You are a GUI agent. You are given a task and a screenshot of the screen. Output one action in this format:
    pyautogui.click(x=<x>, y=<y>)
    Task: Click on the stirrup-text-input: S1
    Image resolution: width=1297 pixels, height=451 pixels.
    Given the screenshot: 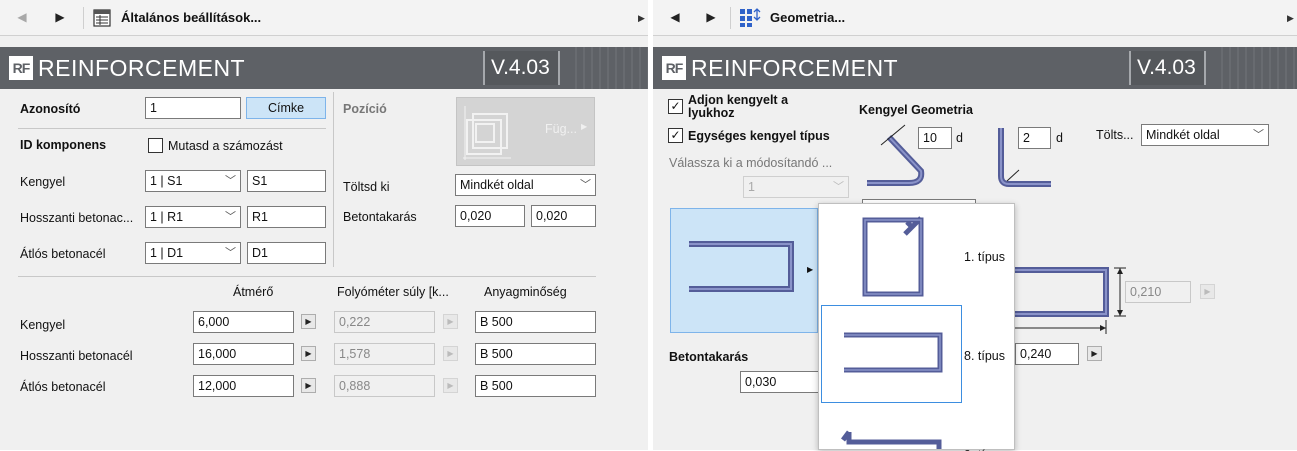 What is the action you would take?
    pyautogui.click(x=286, y=181)
    